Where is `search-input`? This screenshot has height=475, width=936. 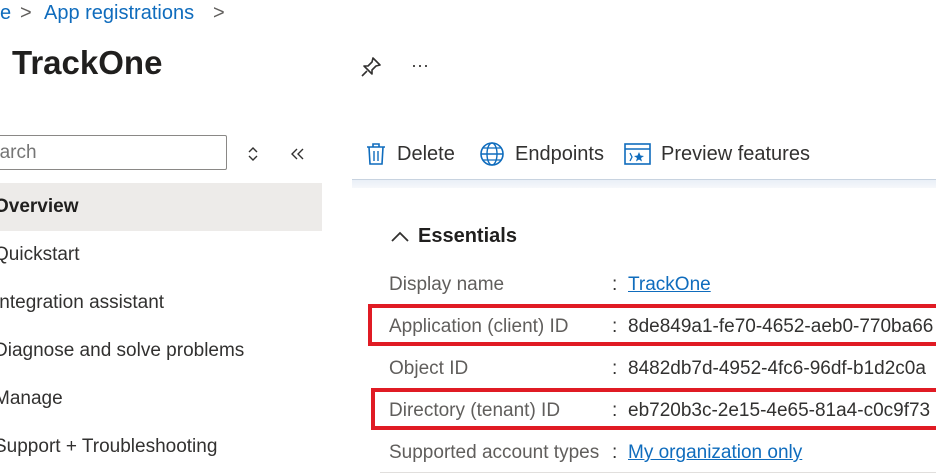 search-input is located at coordinates (108, 152).